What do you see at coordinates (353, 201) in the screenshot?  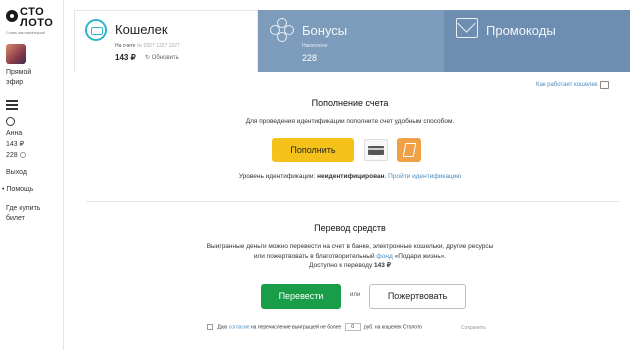 I see `section-divider` at bounding box center [353, 201].